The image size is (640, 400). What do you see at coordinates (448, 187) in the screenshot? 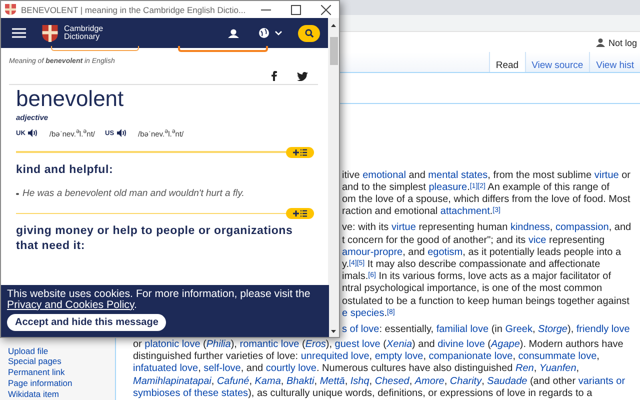
I see `article-link: pleasure` at bounding box center [448, 187].